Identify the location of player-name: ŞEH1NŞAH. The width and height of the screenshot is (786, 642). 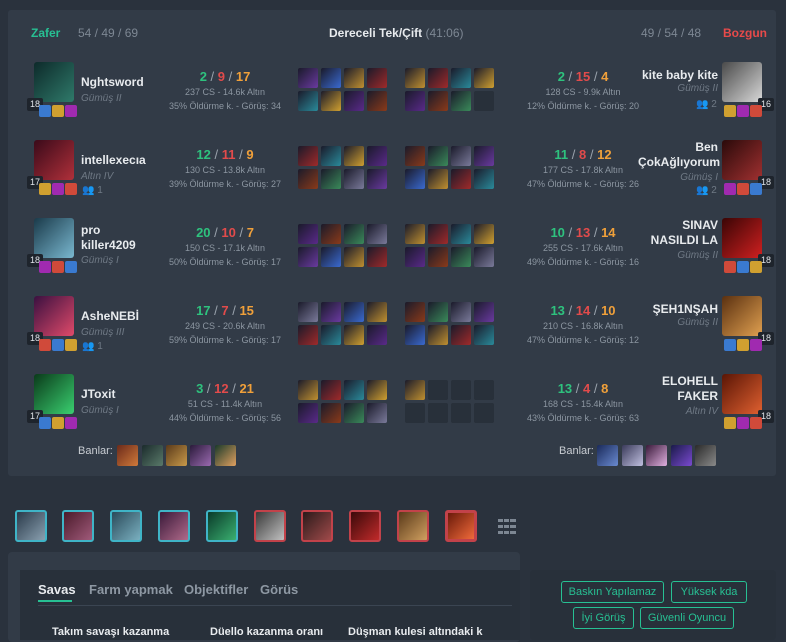
(678, 309).